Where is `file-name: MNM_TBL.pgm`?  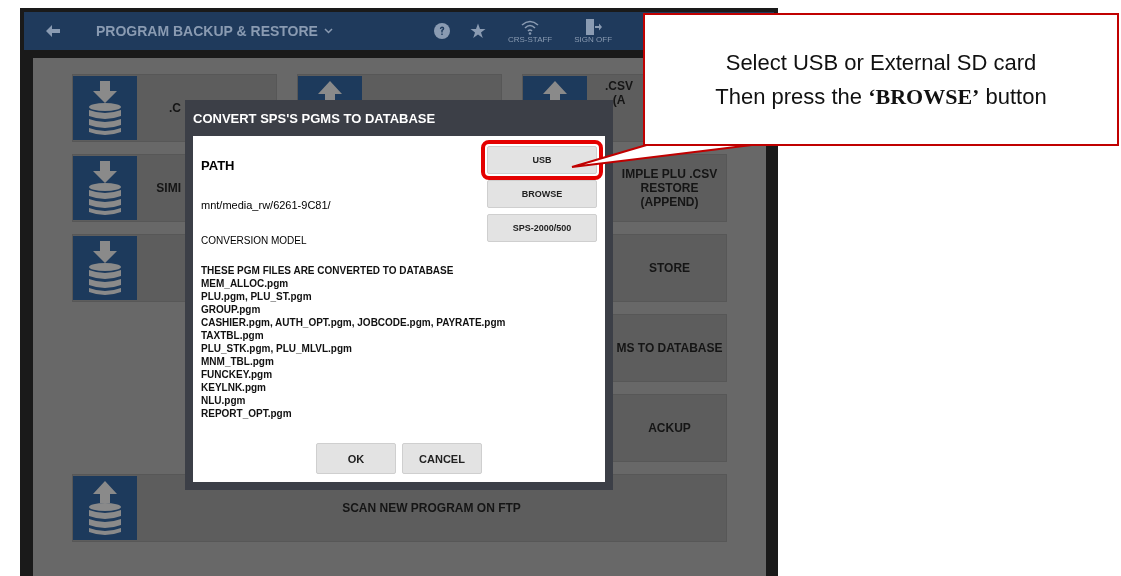 file-name: MNM_TBL.pgm is located at coordinates (238, 361).